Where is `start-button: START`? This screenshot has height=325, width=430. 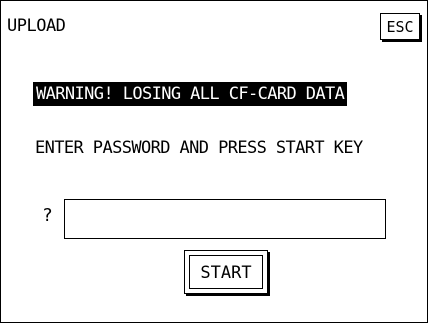
start-button: START is located at coordinates (226, 272).